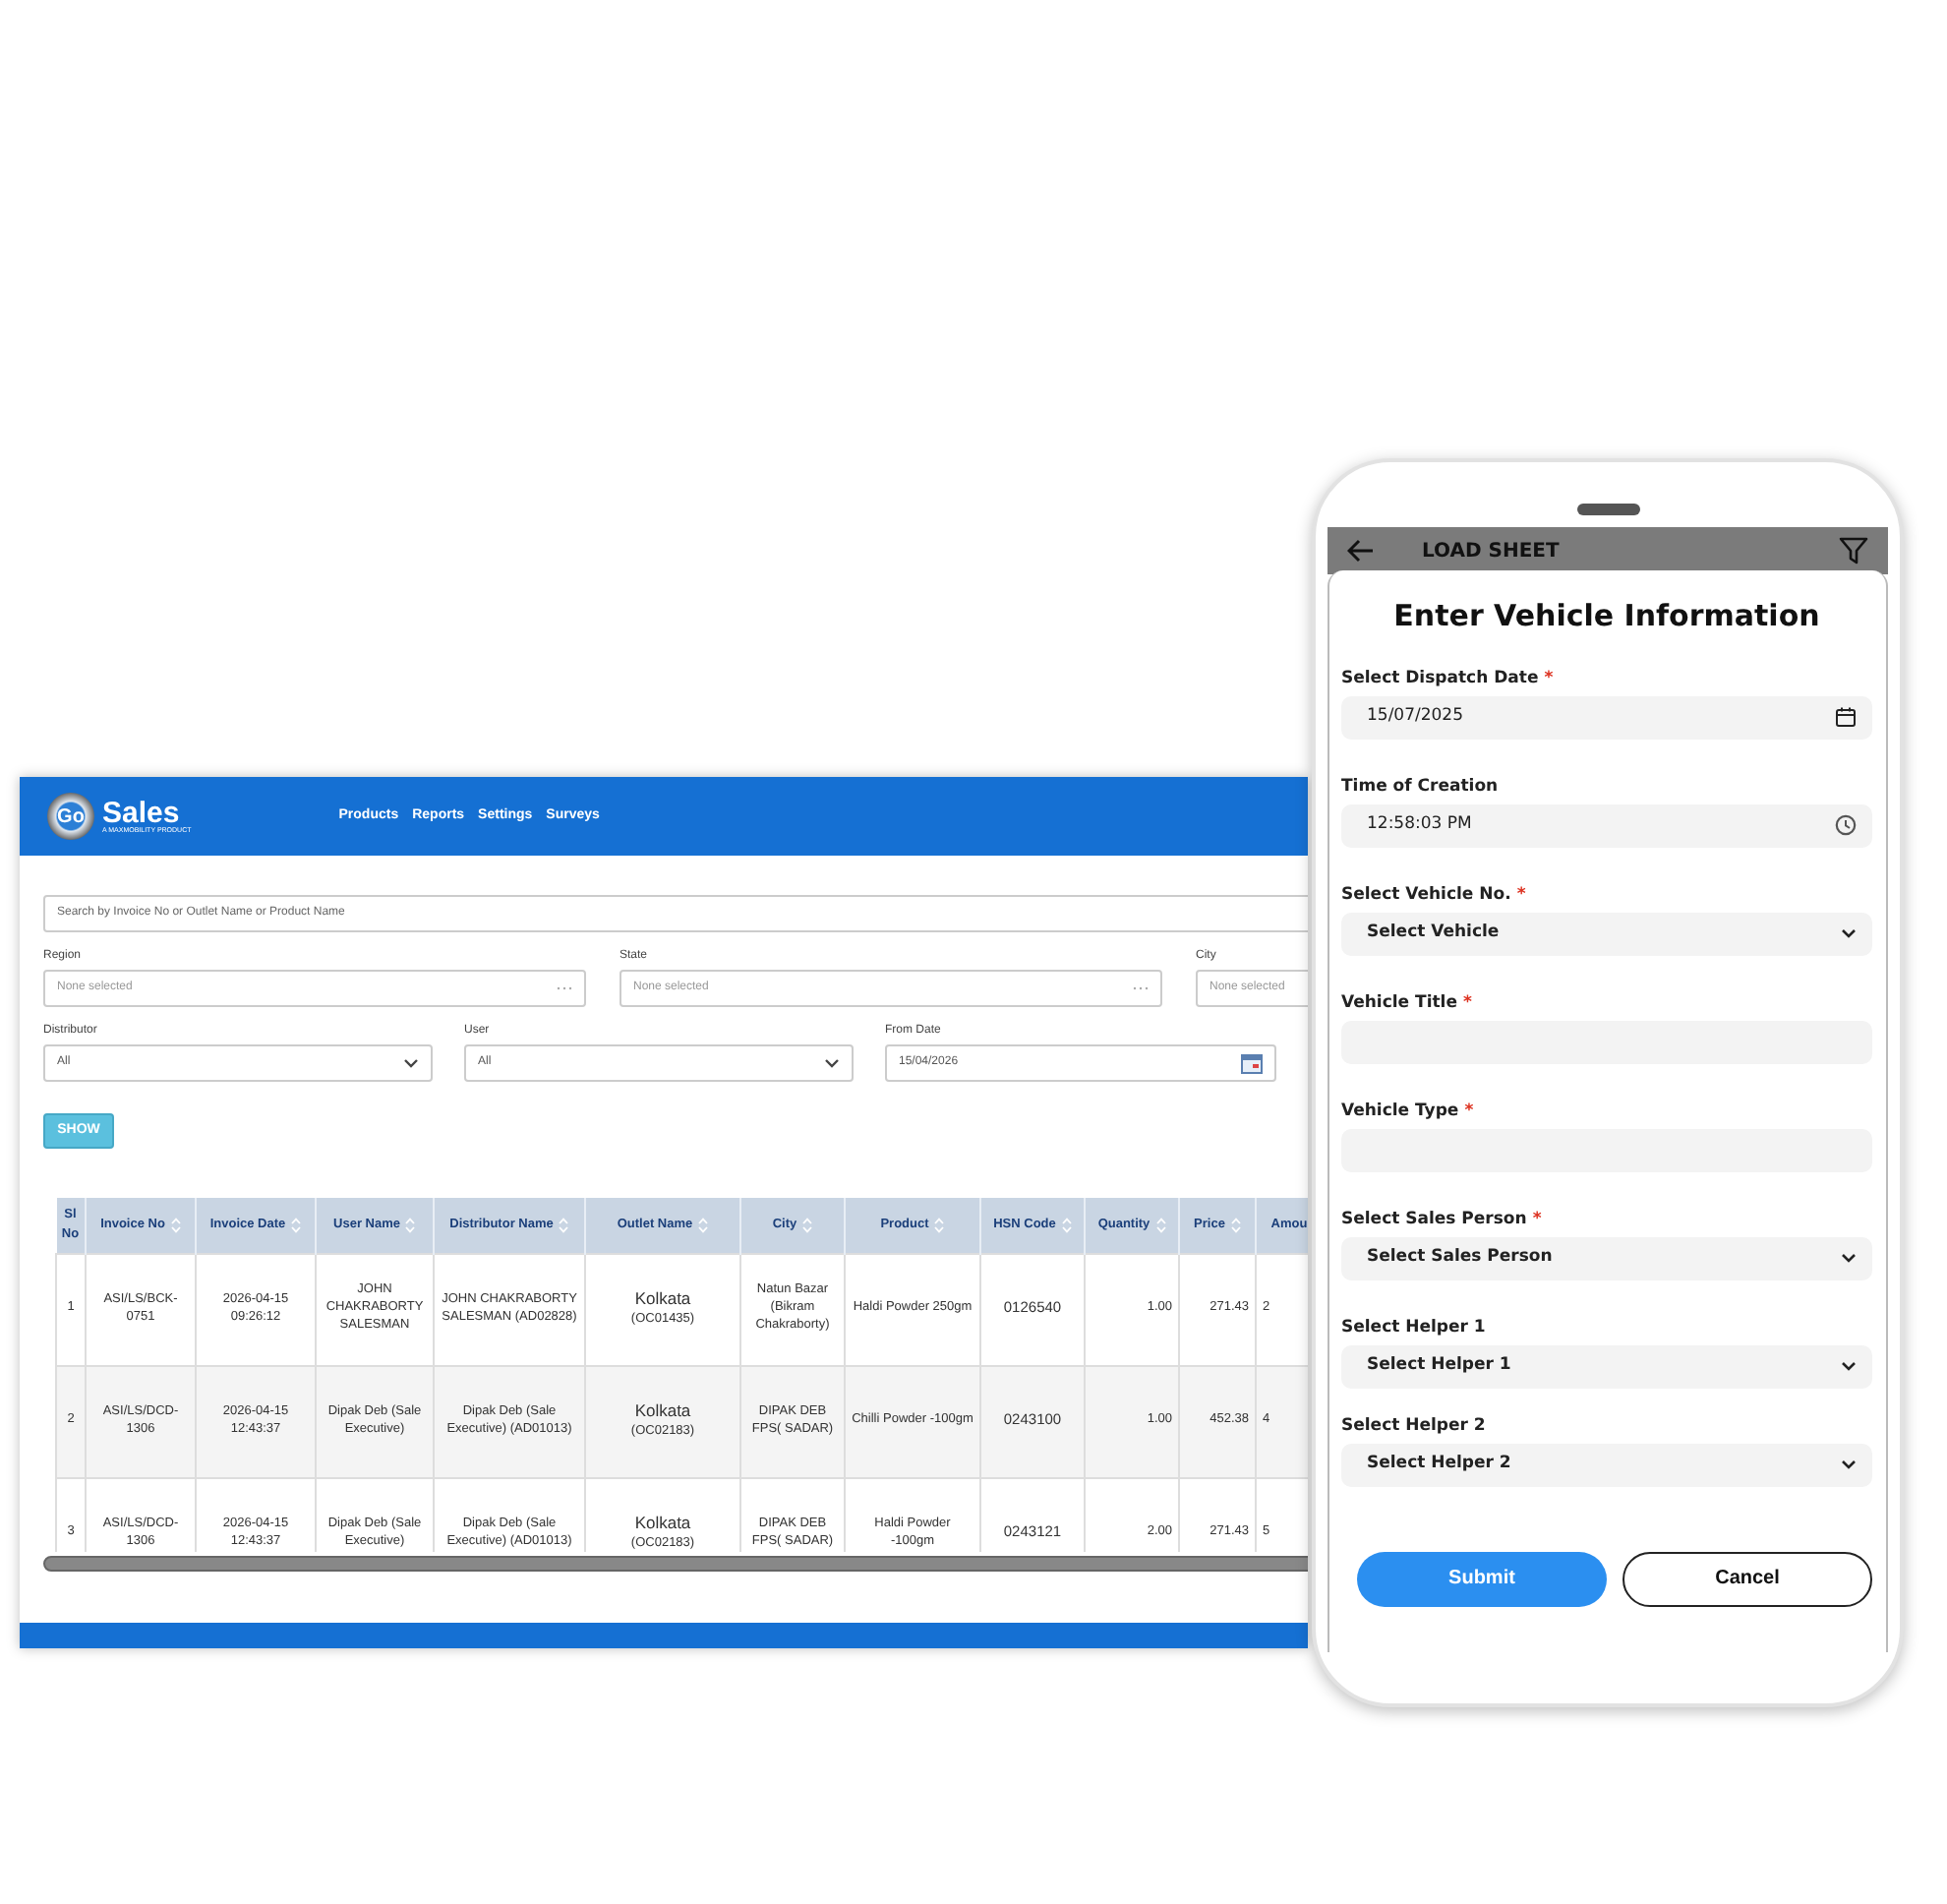  I want to click on field-label: Time of Creation, so click(1421, 787).